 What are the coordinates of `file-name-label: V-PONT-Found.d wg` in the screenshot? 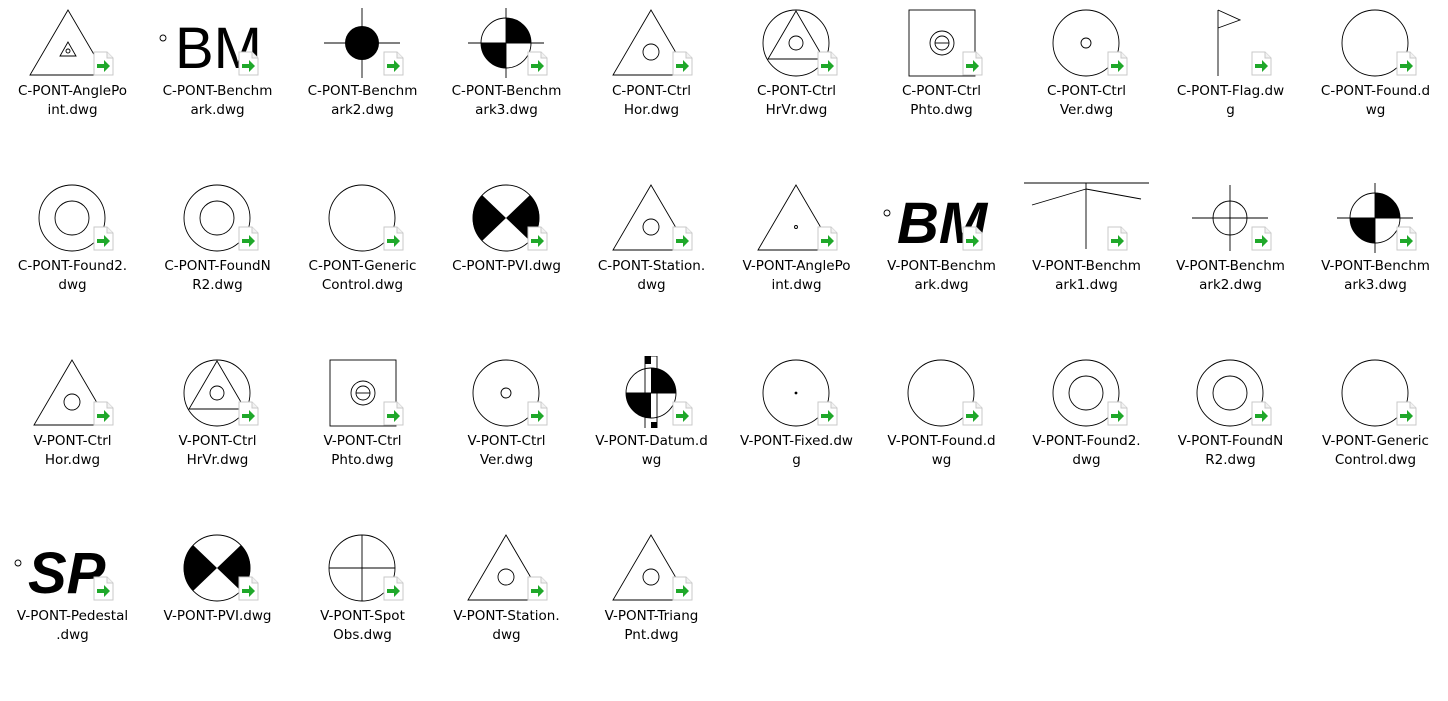 It's located at (941, 450).